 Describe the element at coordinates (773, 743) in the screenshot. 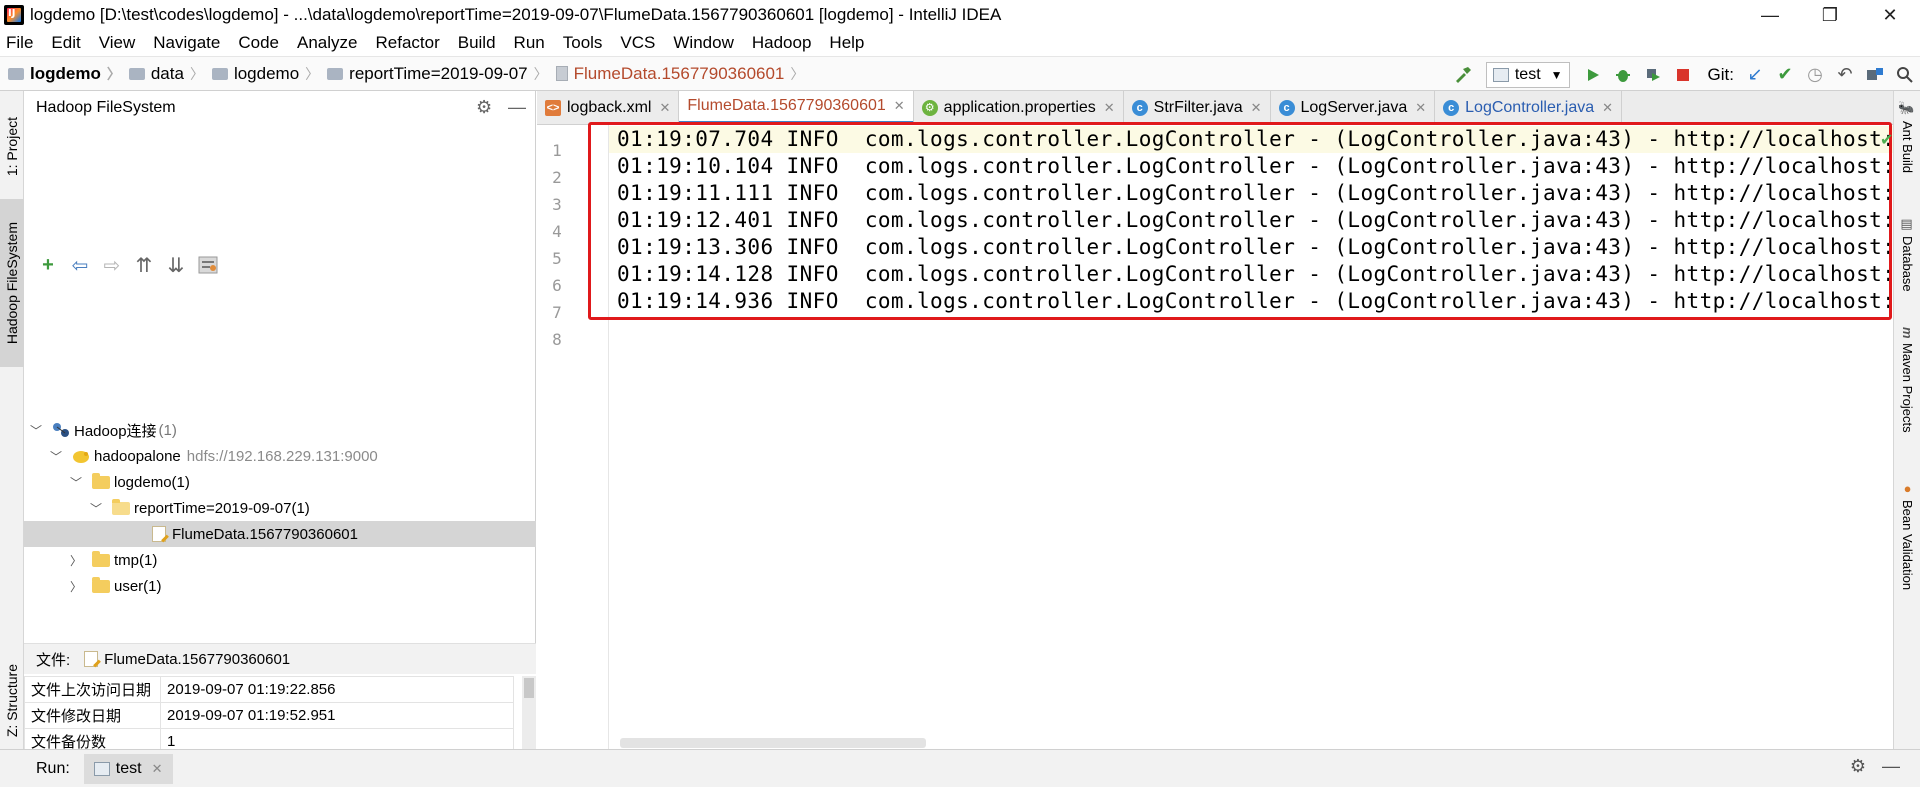

I see `horizontal-scrollbar` at that location.